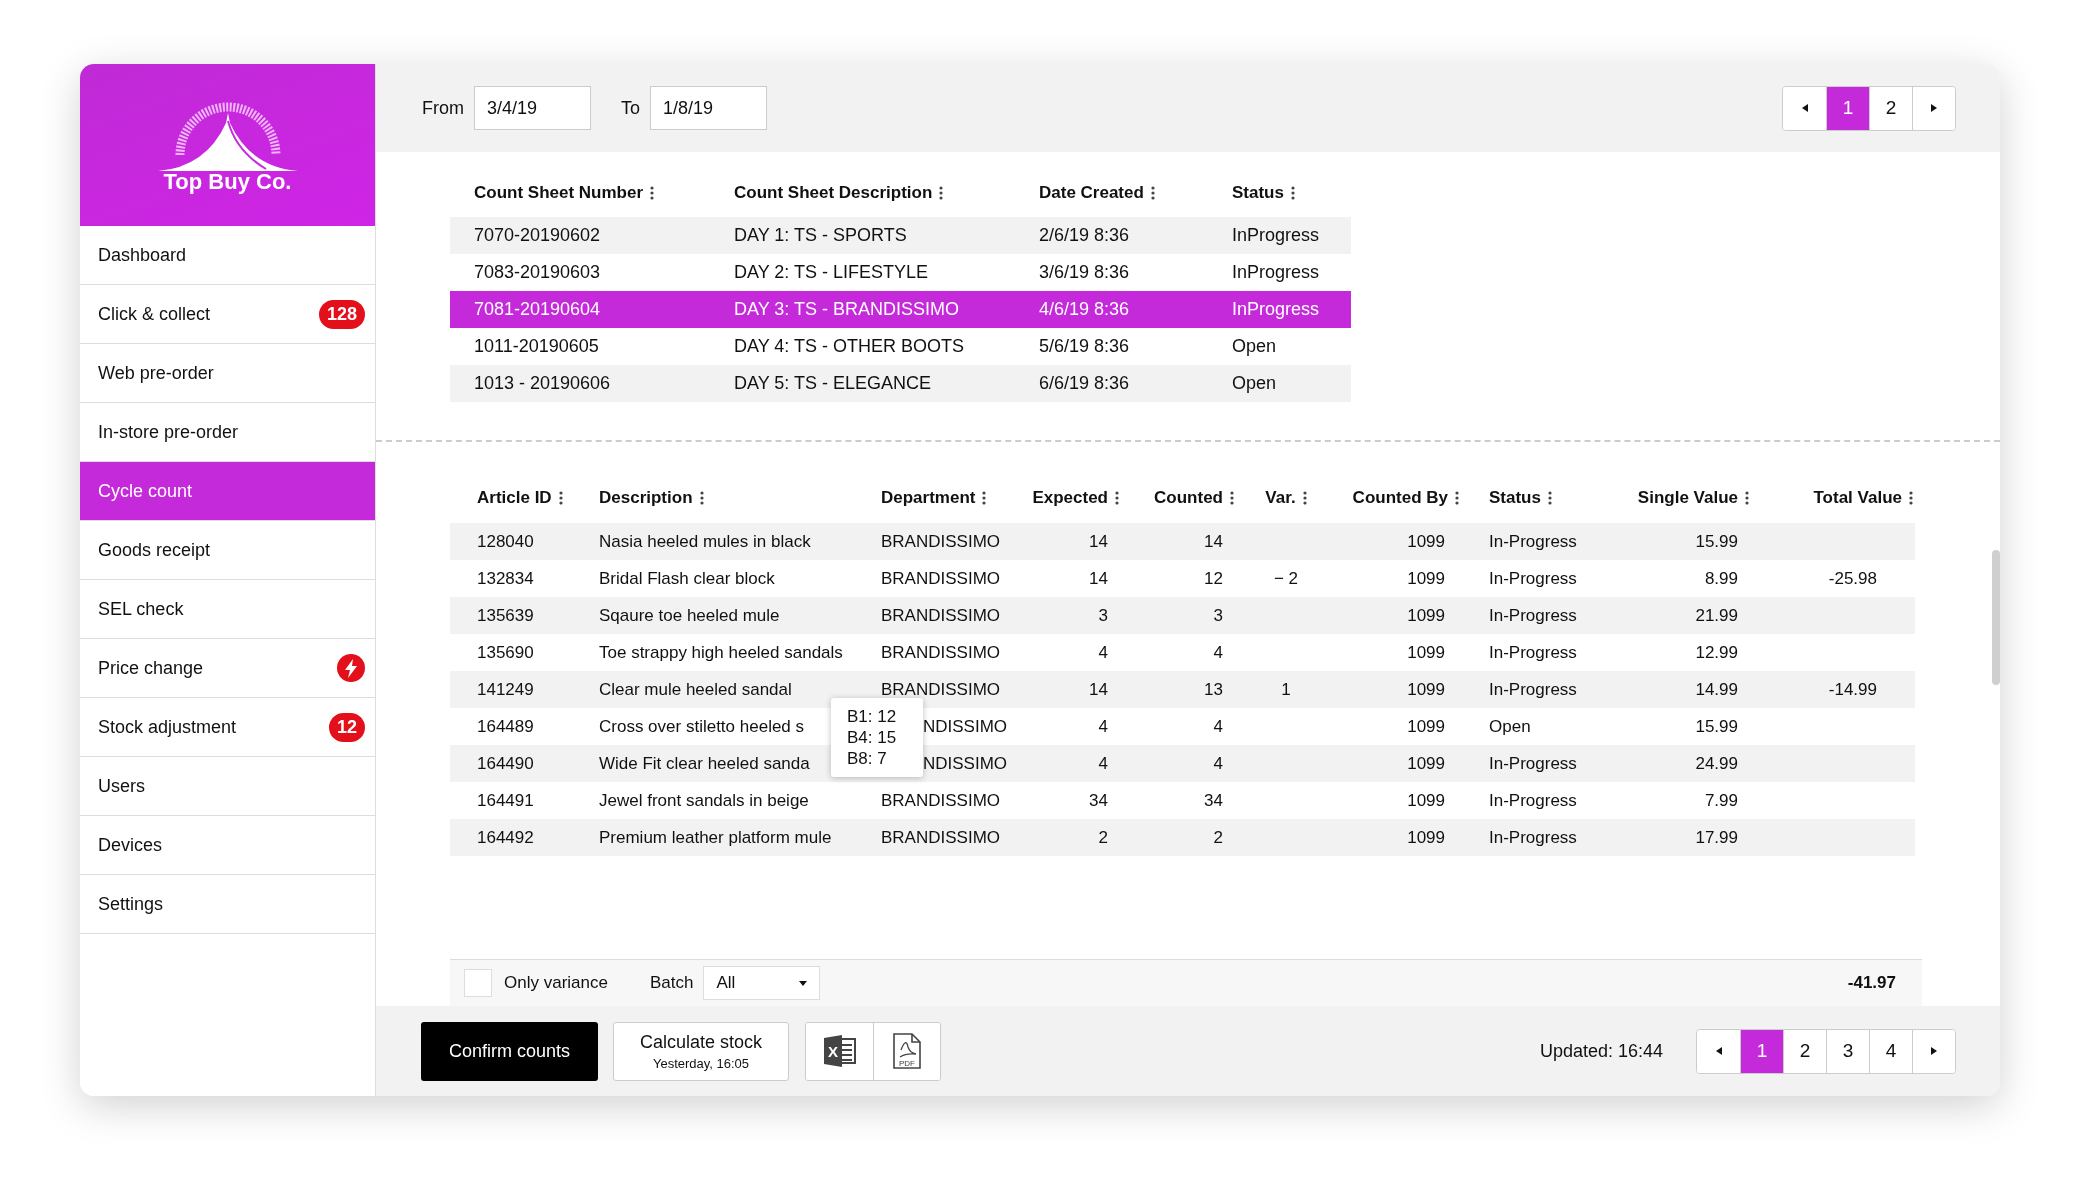 The width and height of the screenshot is (2080, 1194). Describe the element at coordinates (509, 1051) in the screenshot. I see `confirm-counts-button: Confirm counts` at that location.